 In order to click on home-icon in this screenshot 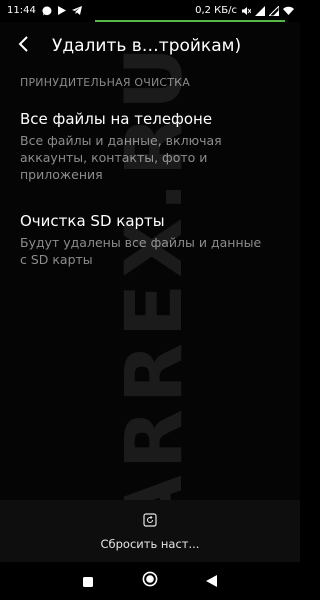, I will do `click(150, 581)`.